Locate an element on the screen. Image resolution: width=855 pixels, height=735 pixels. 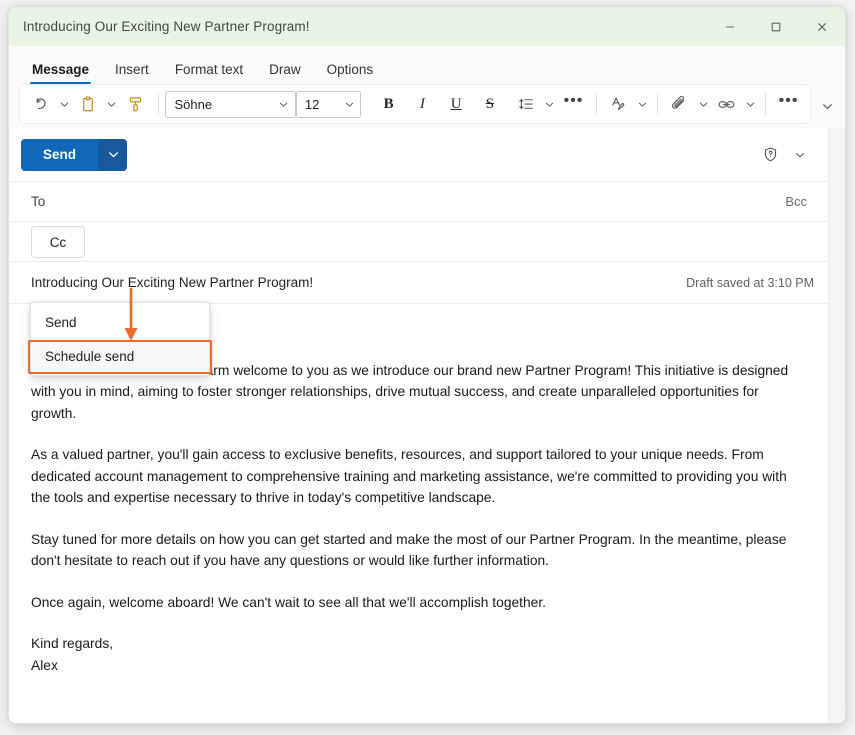
line-spacing-icon is located at coordinates (526, 103).